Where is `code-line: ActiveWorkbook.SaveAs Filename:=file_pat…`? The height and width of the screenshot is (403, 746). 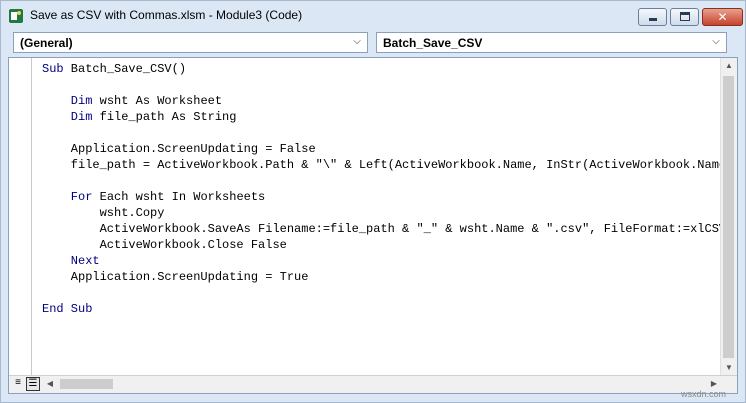
code-line: ActiveWorkbook.SaveAs Filename:=file_pat… is located at coordinates (381, 229).